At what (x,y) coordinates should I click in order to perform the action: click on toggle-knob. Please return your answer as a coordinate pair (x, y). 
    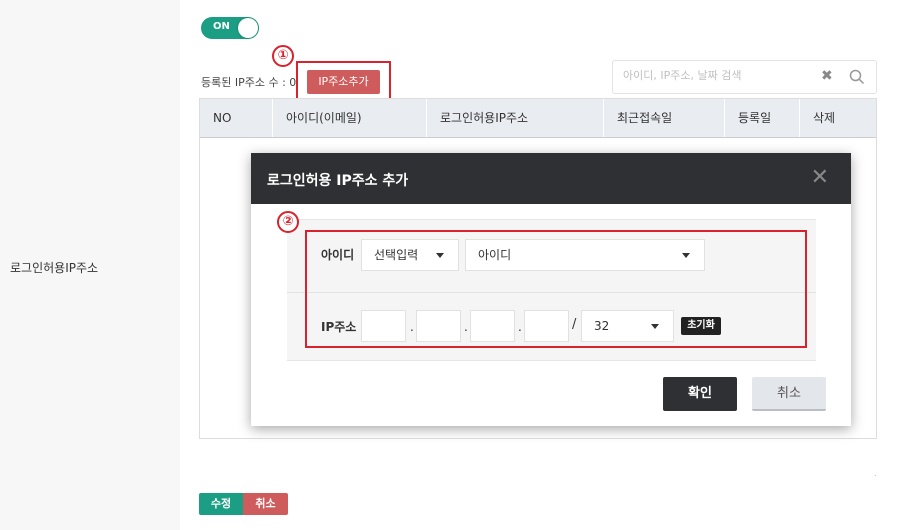
    Looking at the image, I should click on (248, 28).